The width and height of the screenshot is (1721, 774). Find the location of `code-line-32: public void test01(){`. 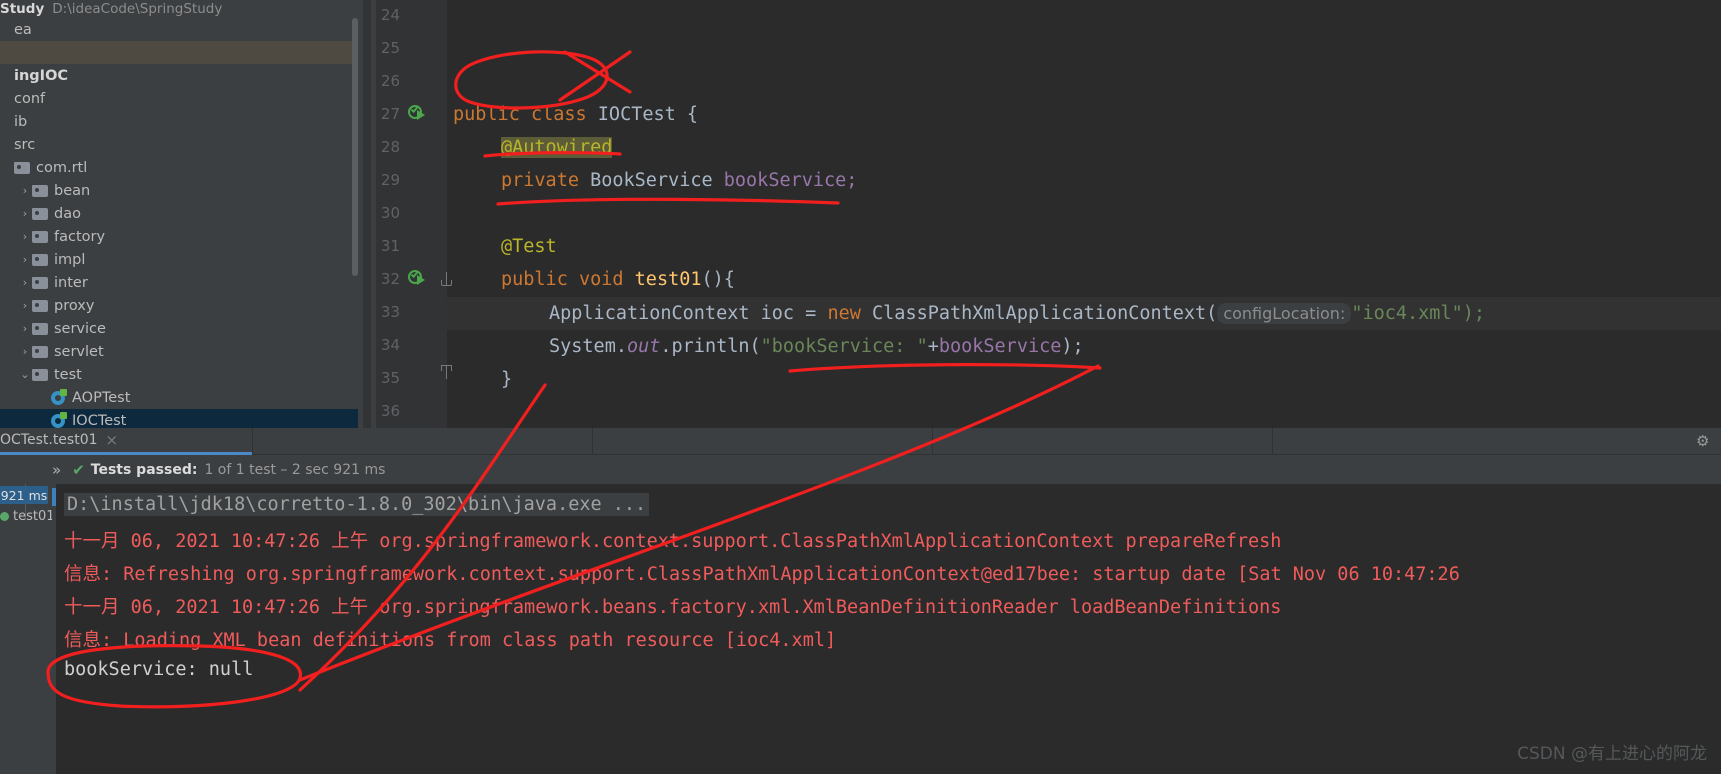

code-line-32: public void test01(){ is located at coordinates (594, 279).